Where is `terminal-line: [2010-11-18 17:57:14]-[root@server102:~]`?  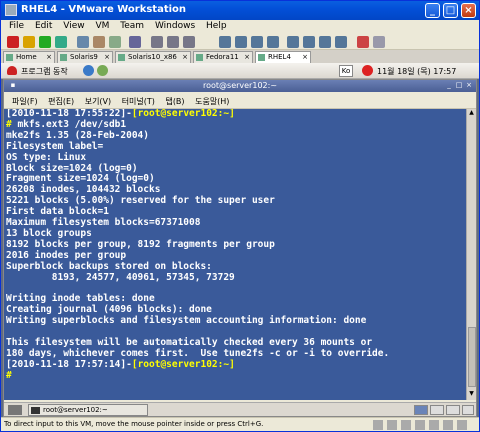
terminal-line: [2010-11-18 17:57:14]-[root@server102:~] is located at coordinates (235, 365).